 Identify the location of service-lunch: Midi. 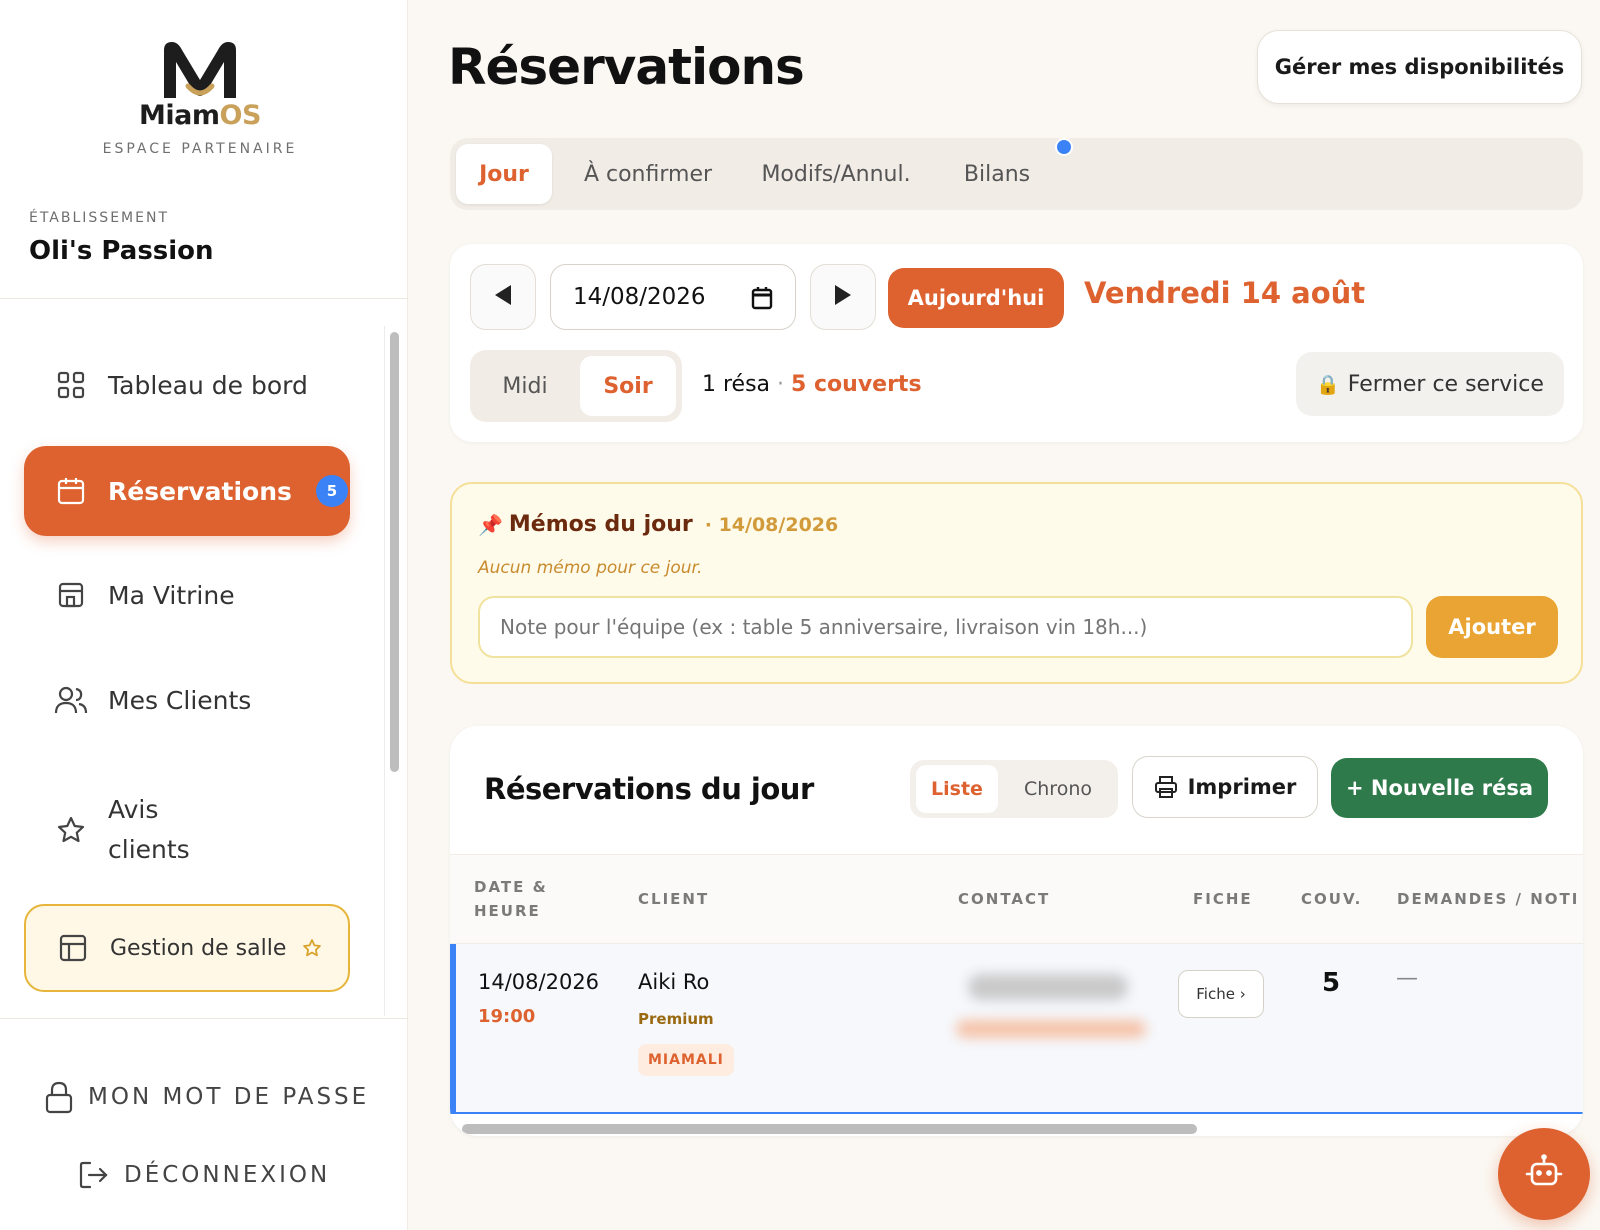
(525, 386).